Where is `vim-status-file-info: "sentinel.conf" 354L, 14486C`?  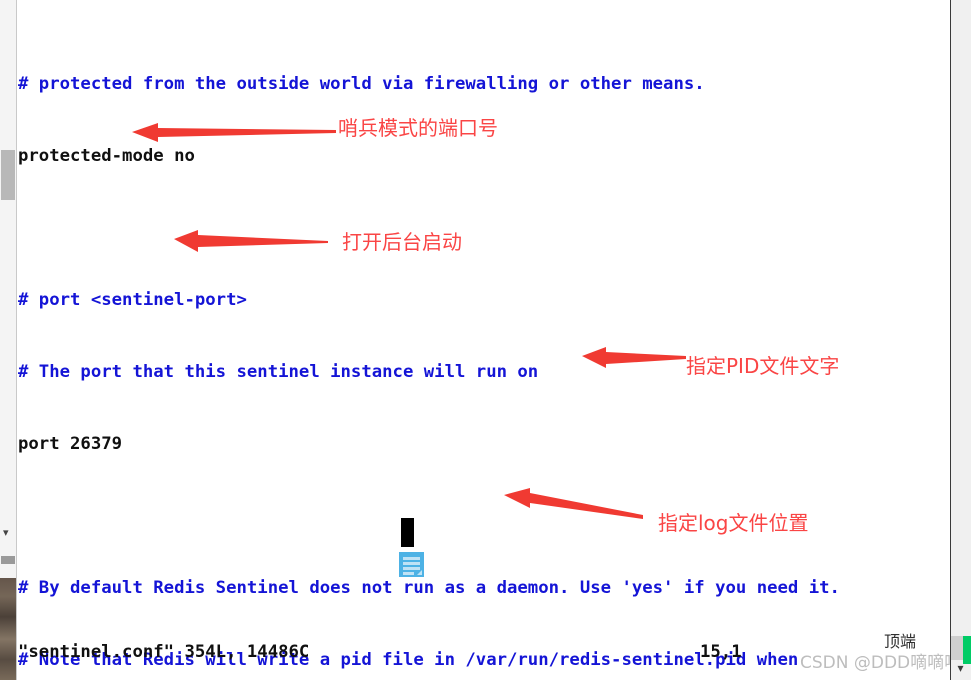 vim-status-file-info: "sentinel.conf" 354L, 14486C is located at coordinates (164, 652).